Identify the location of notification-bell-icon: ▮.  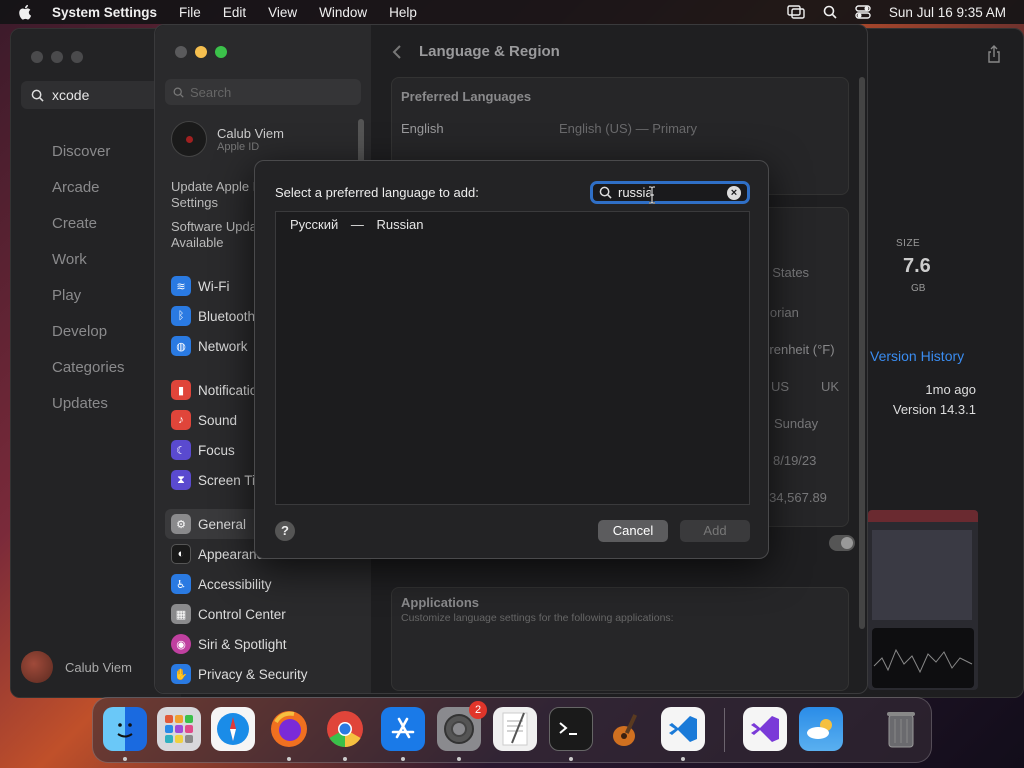
(181, 390).